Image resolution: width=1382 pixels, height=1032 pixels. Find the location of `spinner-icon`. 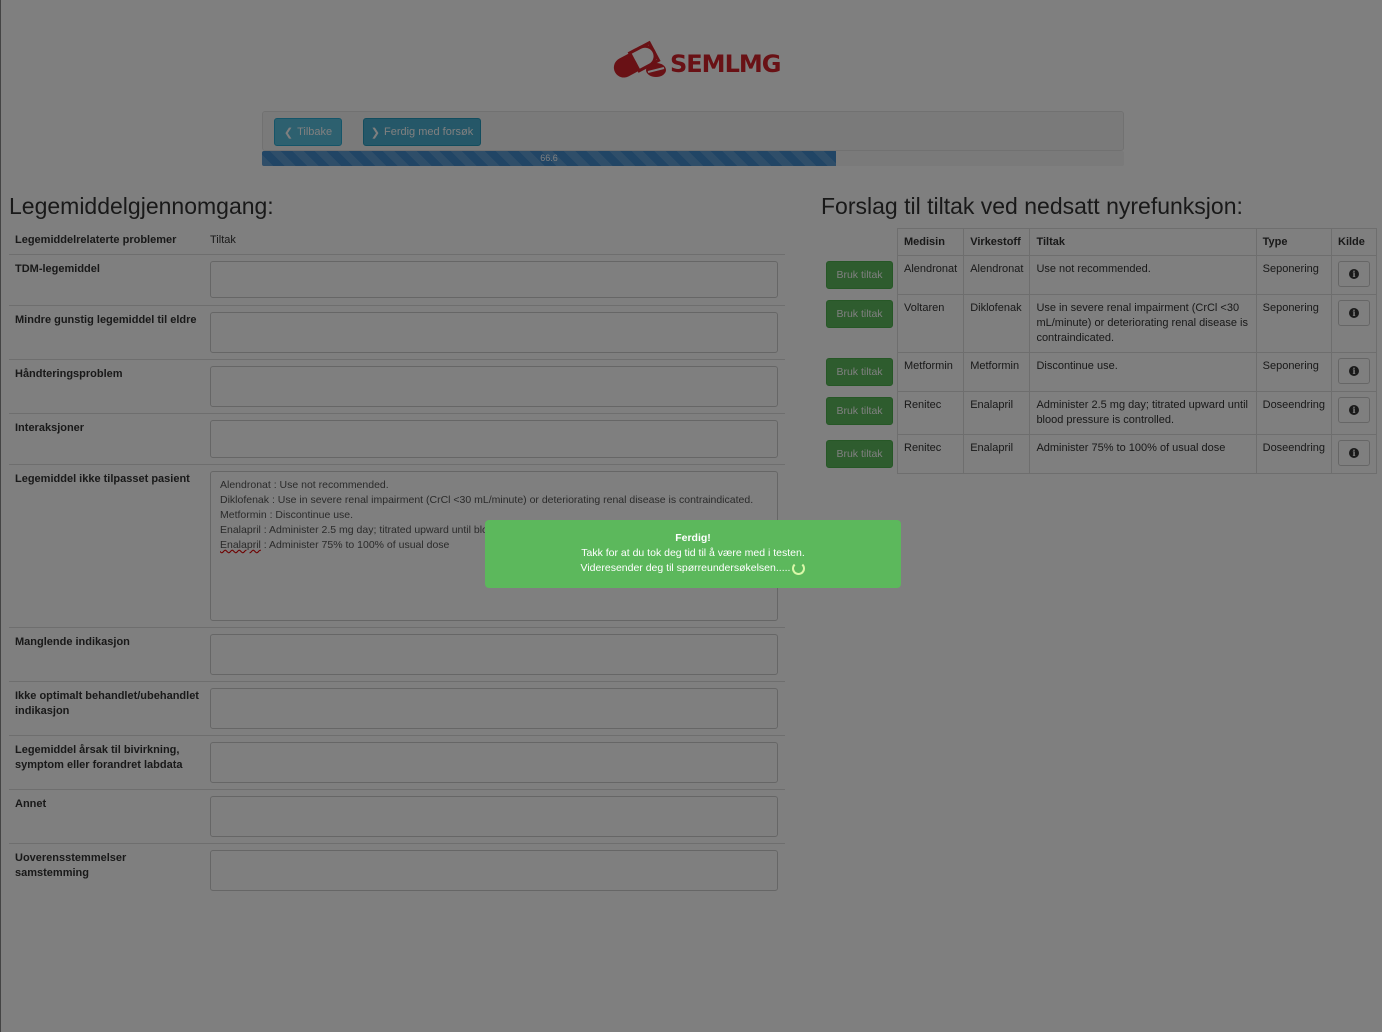

spinner-icon is located at coordinates (799, 568).